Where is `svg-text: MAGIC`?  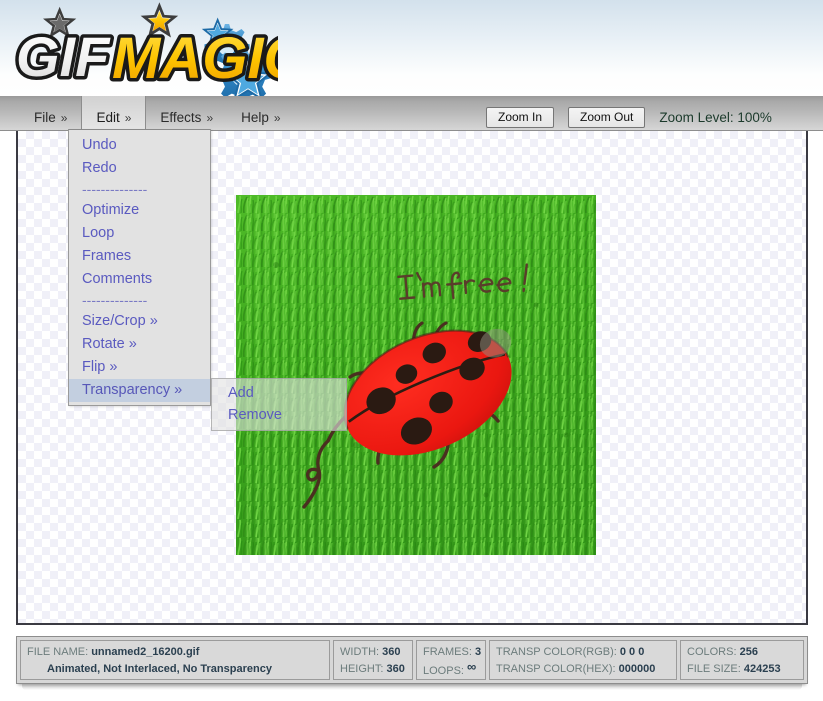 svg-text: MAGIC is located at coordinates (195, 58).